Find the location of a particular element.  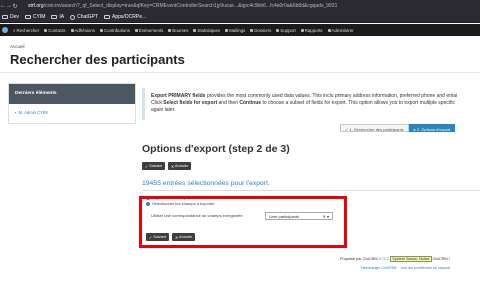

download-link: Télécharger CiviCRM. is located at coordinates (378, 268).